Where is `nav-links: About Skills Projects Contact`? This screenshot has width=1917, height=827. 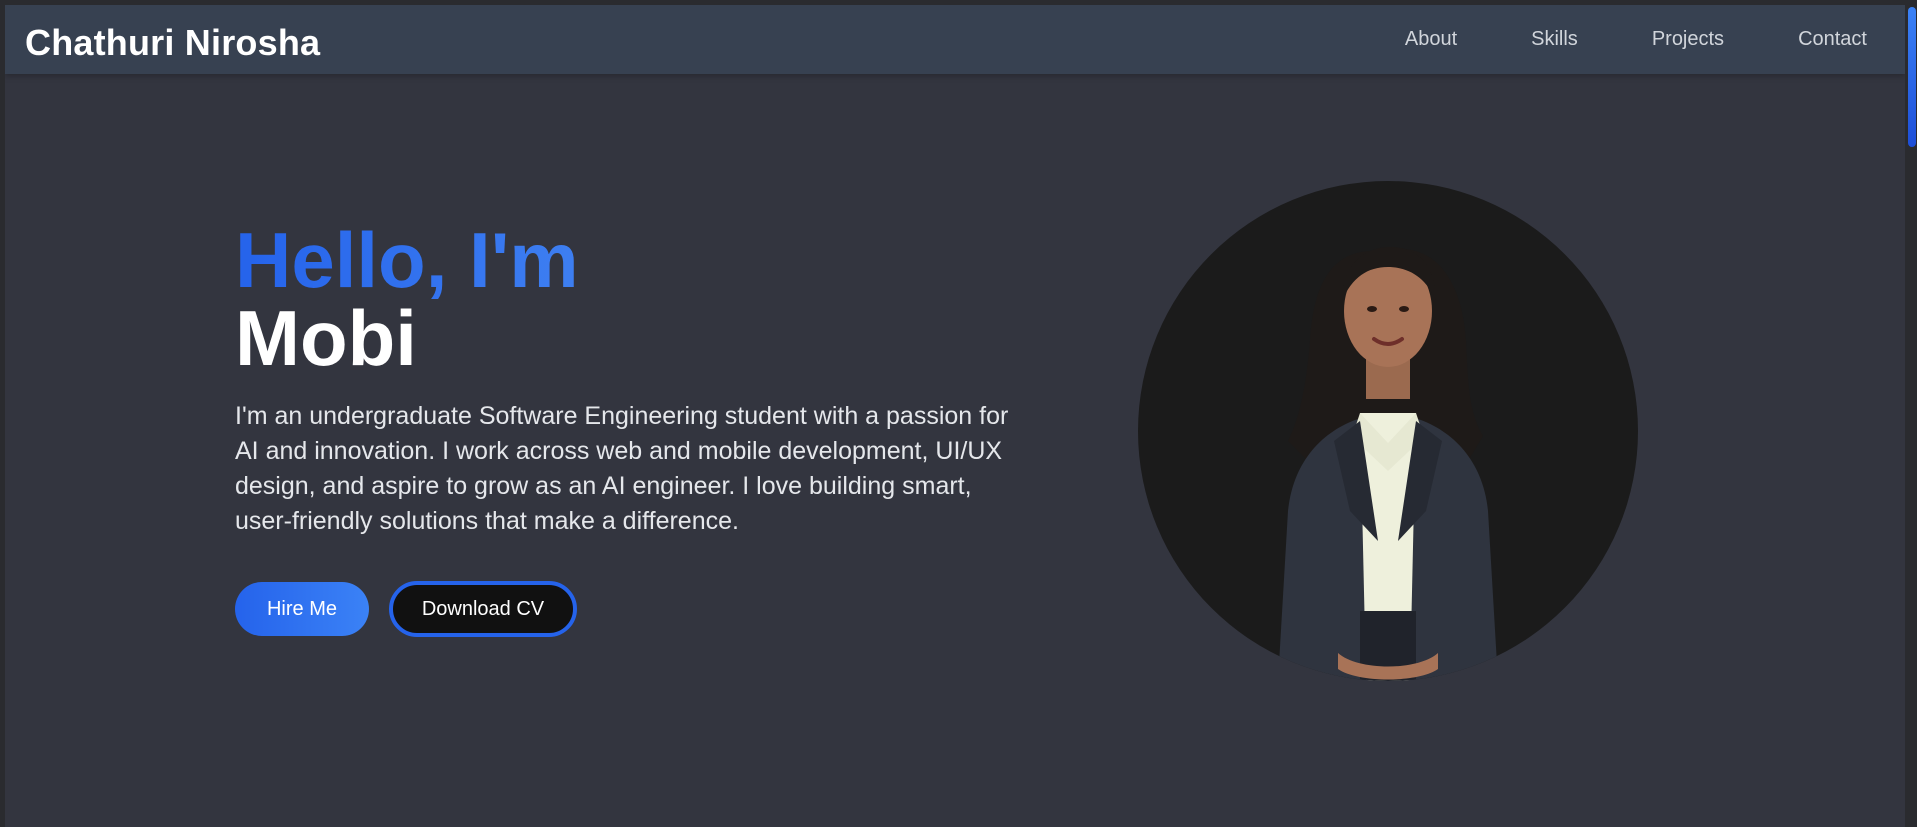 nav-links: About Skills Projects Contact is located at coordinates (1636, 39).